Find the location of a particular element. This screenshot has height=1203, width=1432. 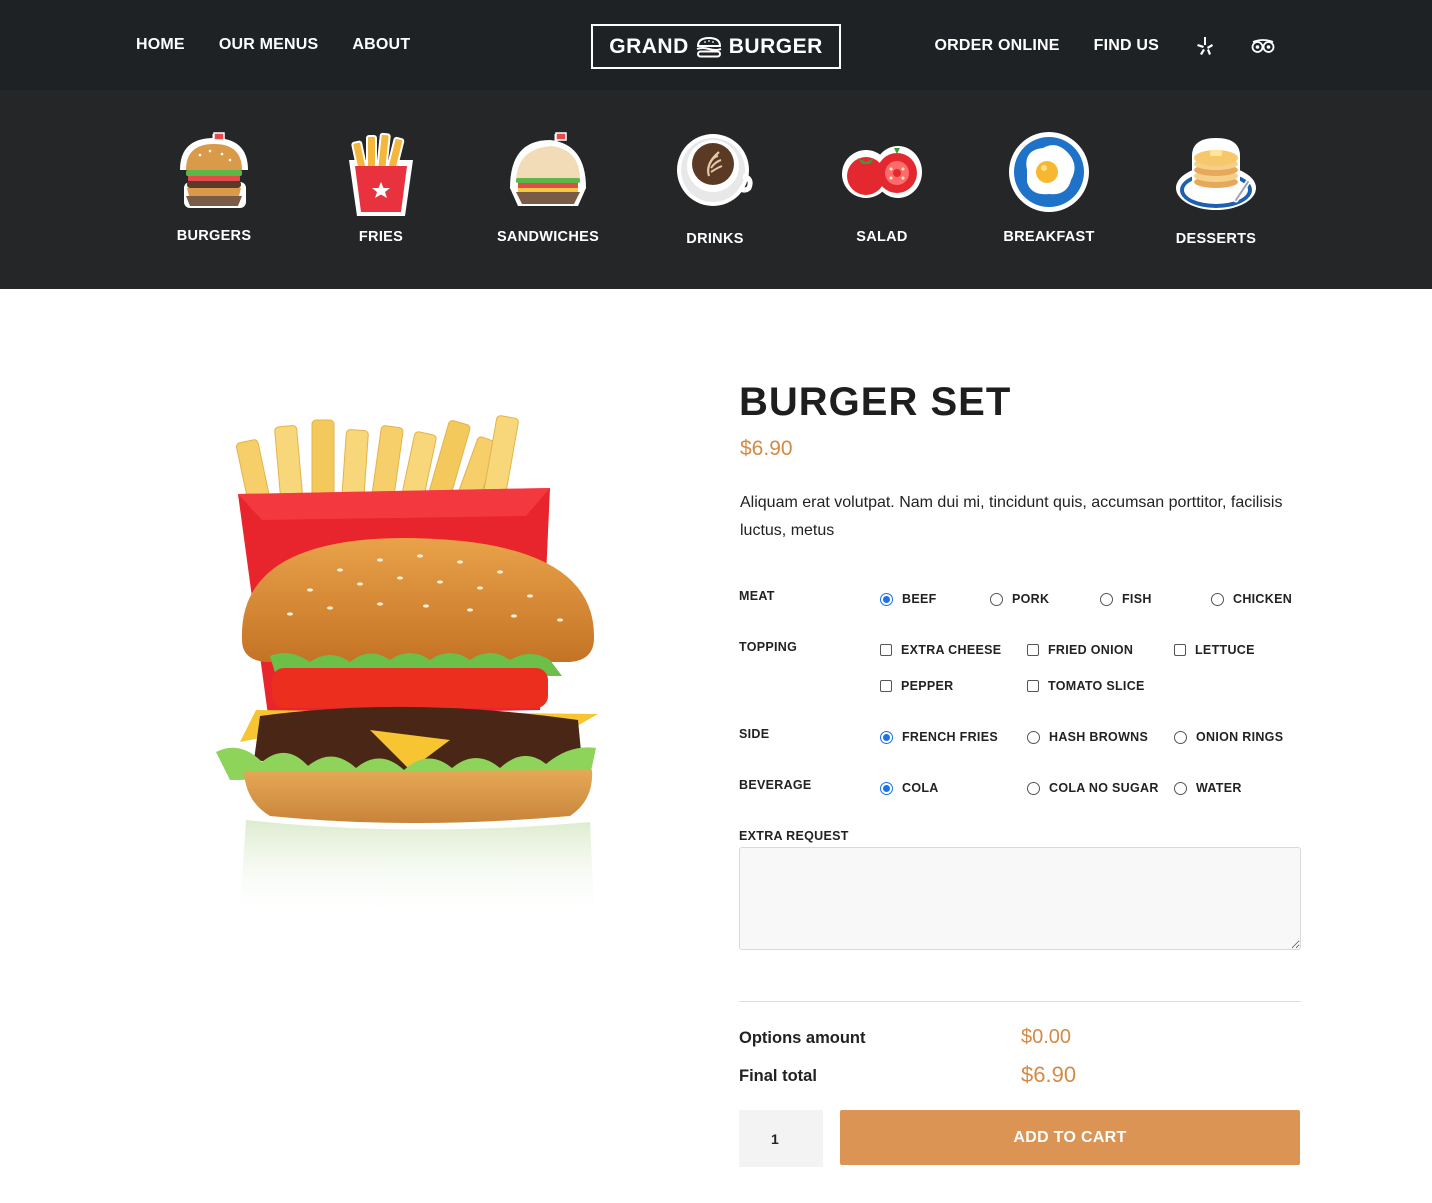

option-label: TOMATO SLICE is located at coordinates (1096, 686).